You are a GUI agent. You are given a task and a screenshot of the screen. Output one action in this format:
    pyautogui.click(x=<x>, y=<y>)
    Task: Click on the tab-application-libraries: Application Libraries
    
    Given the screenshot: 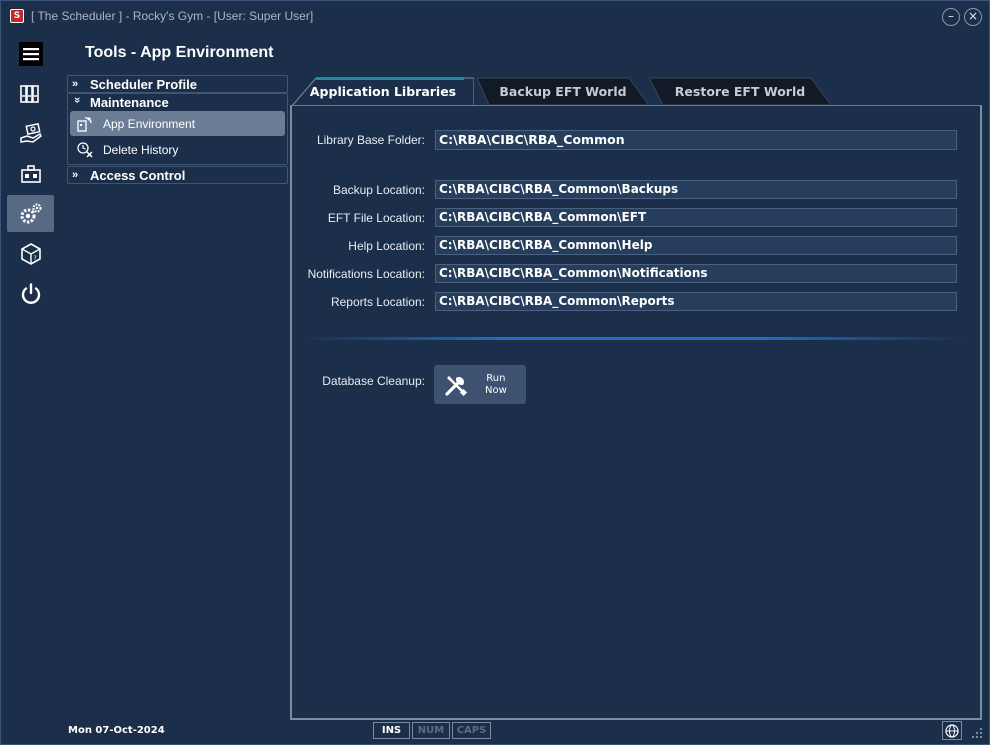 What is the action you would take?
    pyautogui.click(x=383, y=91)
    